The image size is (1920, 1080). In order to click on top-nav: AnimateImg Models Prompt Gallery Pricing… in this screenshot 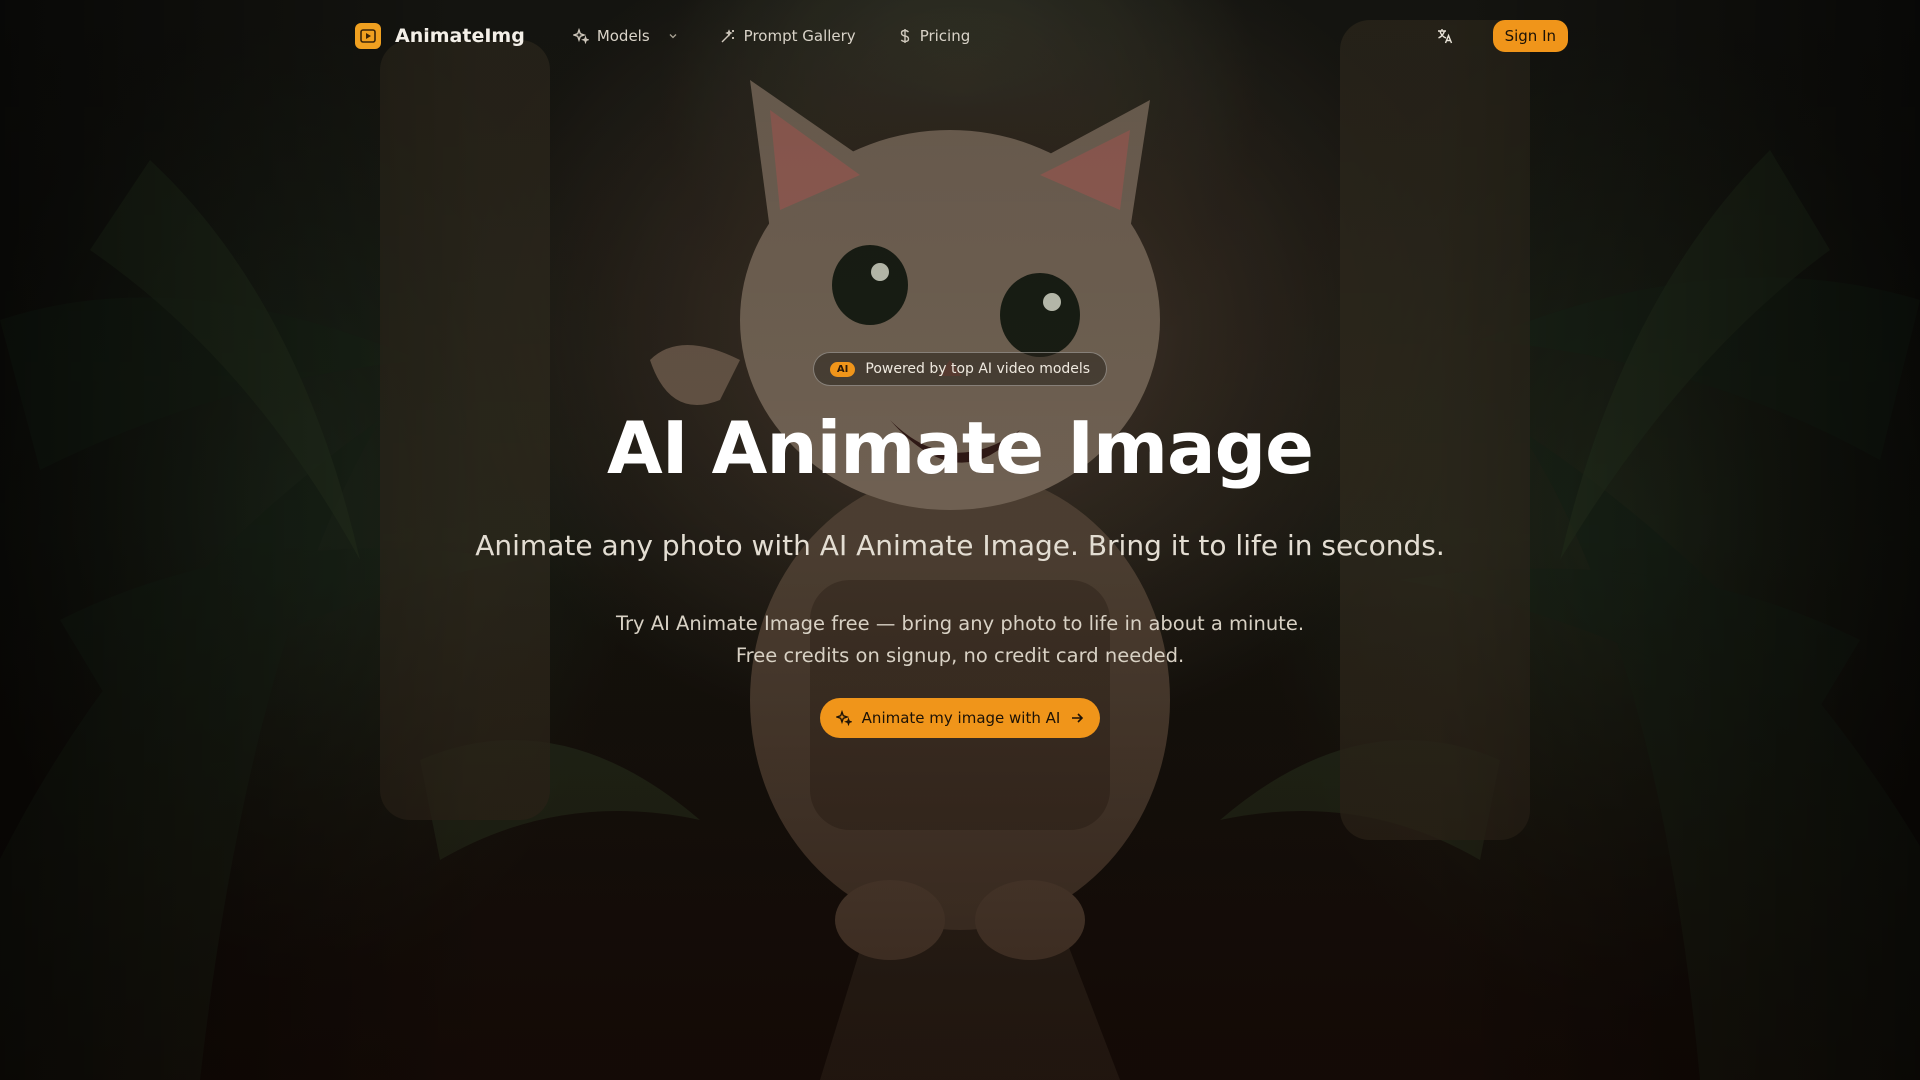, I will do `click(961, 36)`.